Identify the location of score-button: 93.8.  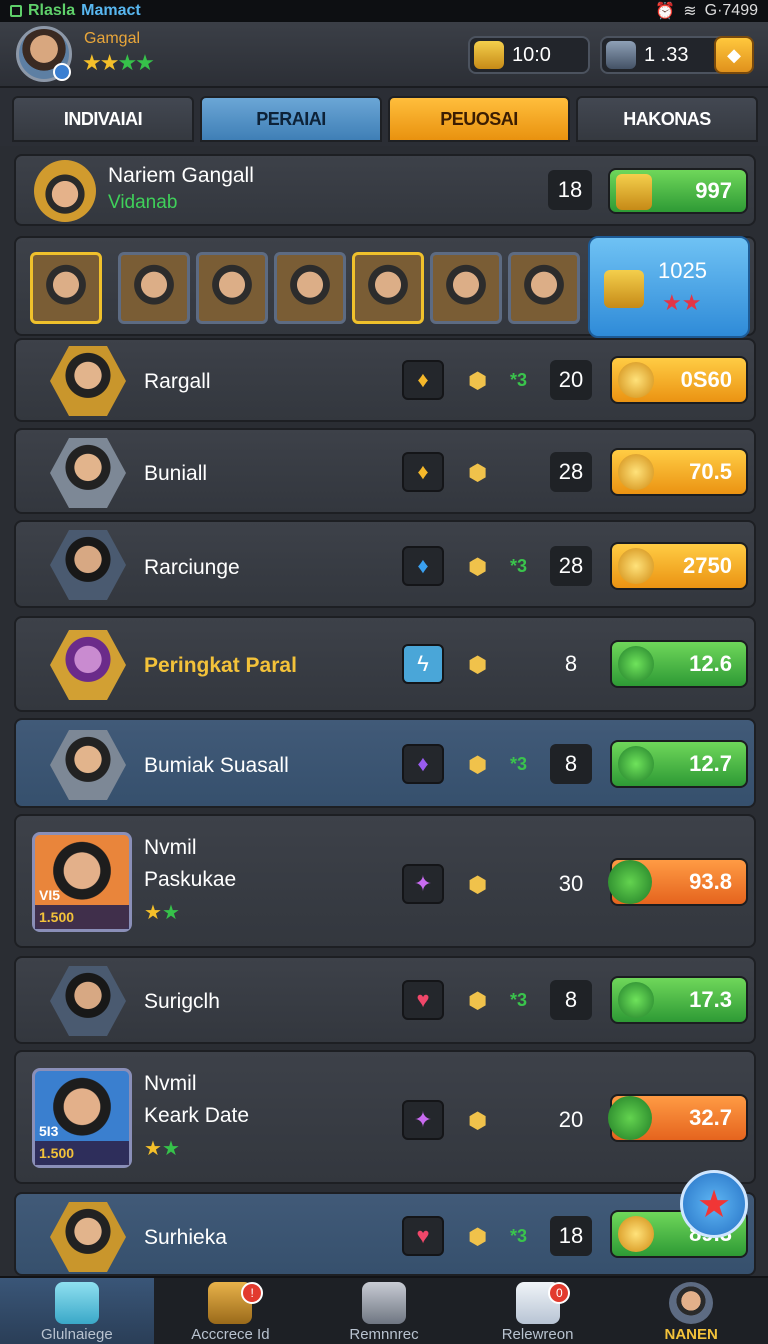
(678, 882).